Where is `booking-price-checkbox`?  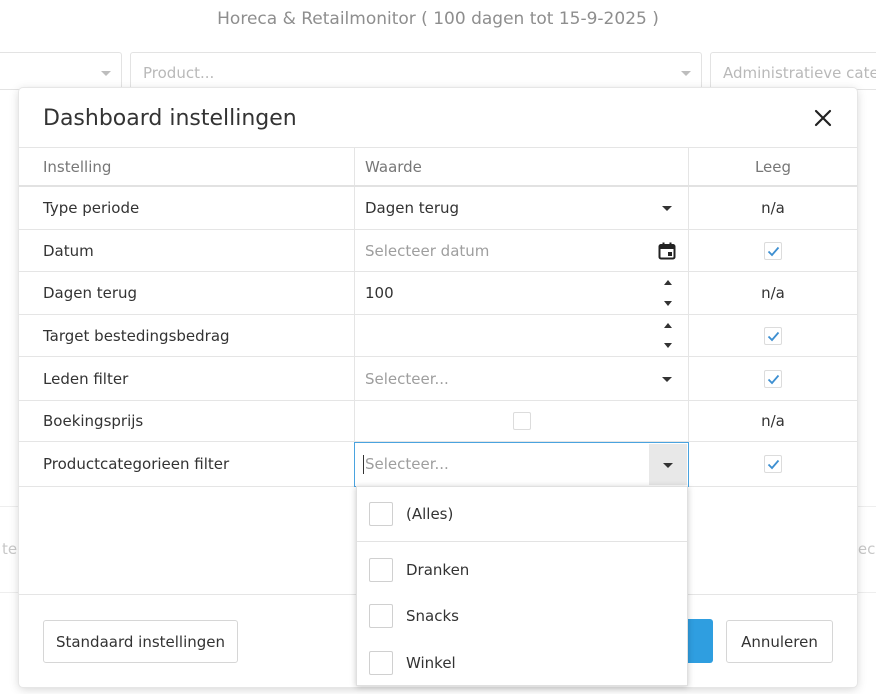 booking-price-checkbox is located at coordinates (521, 421).